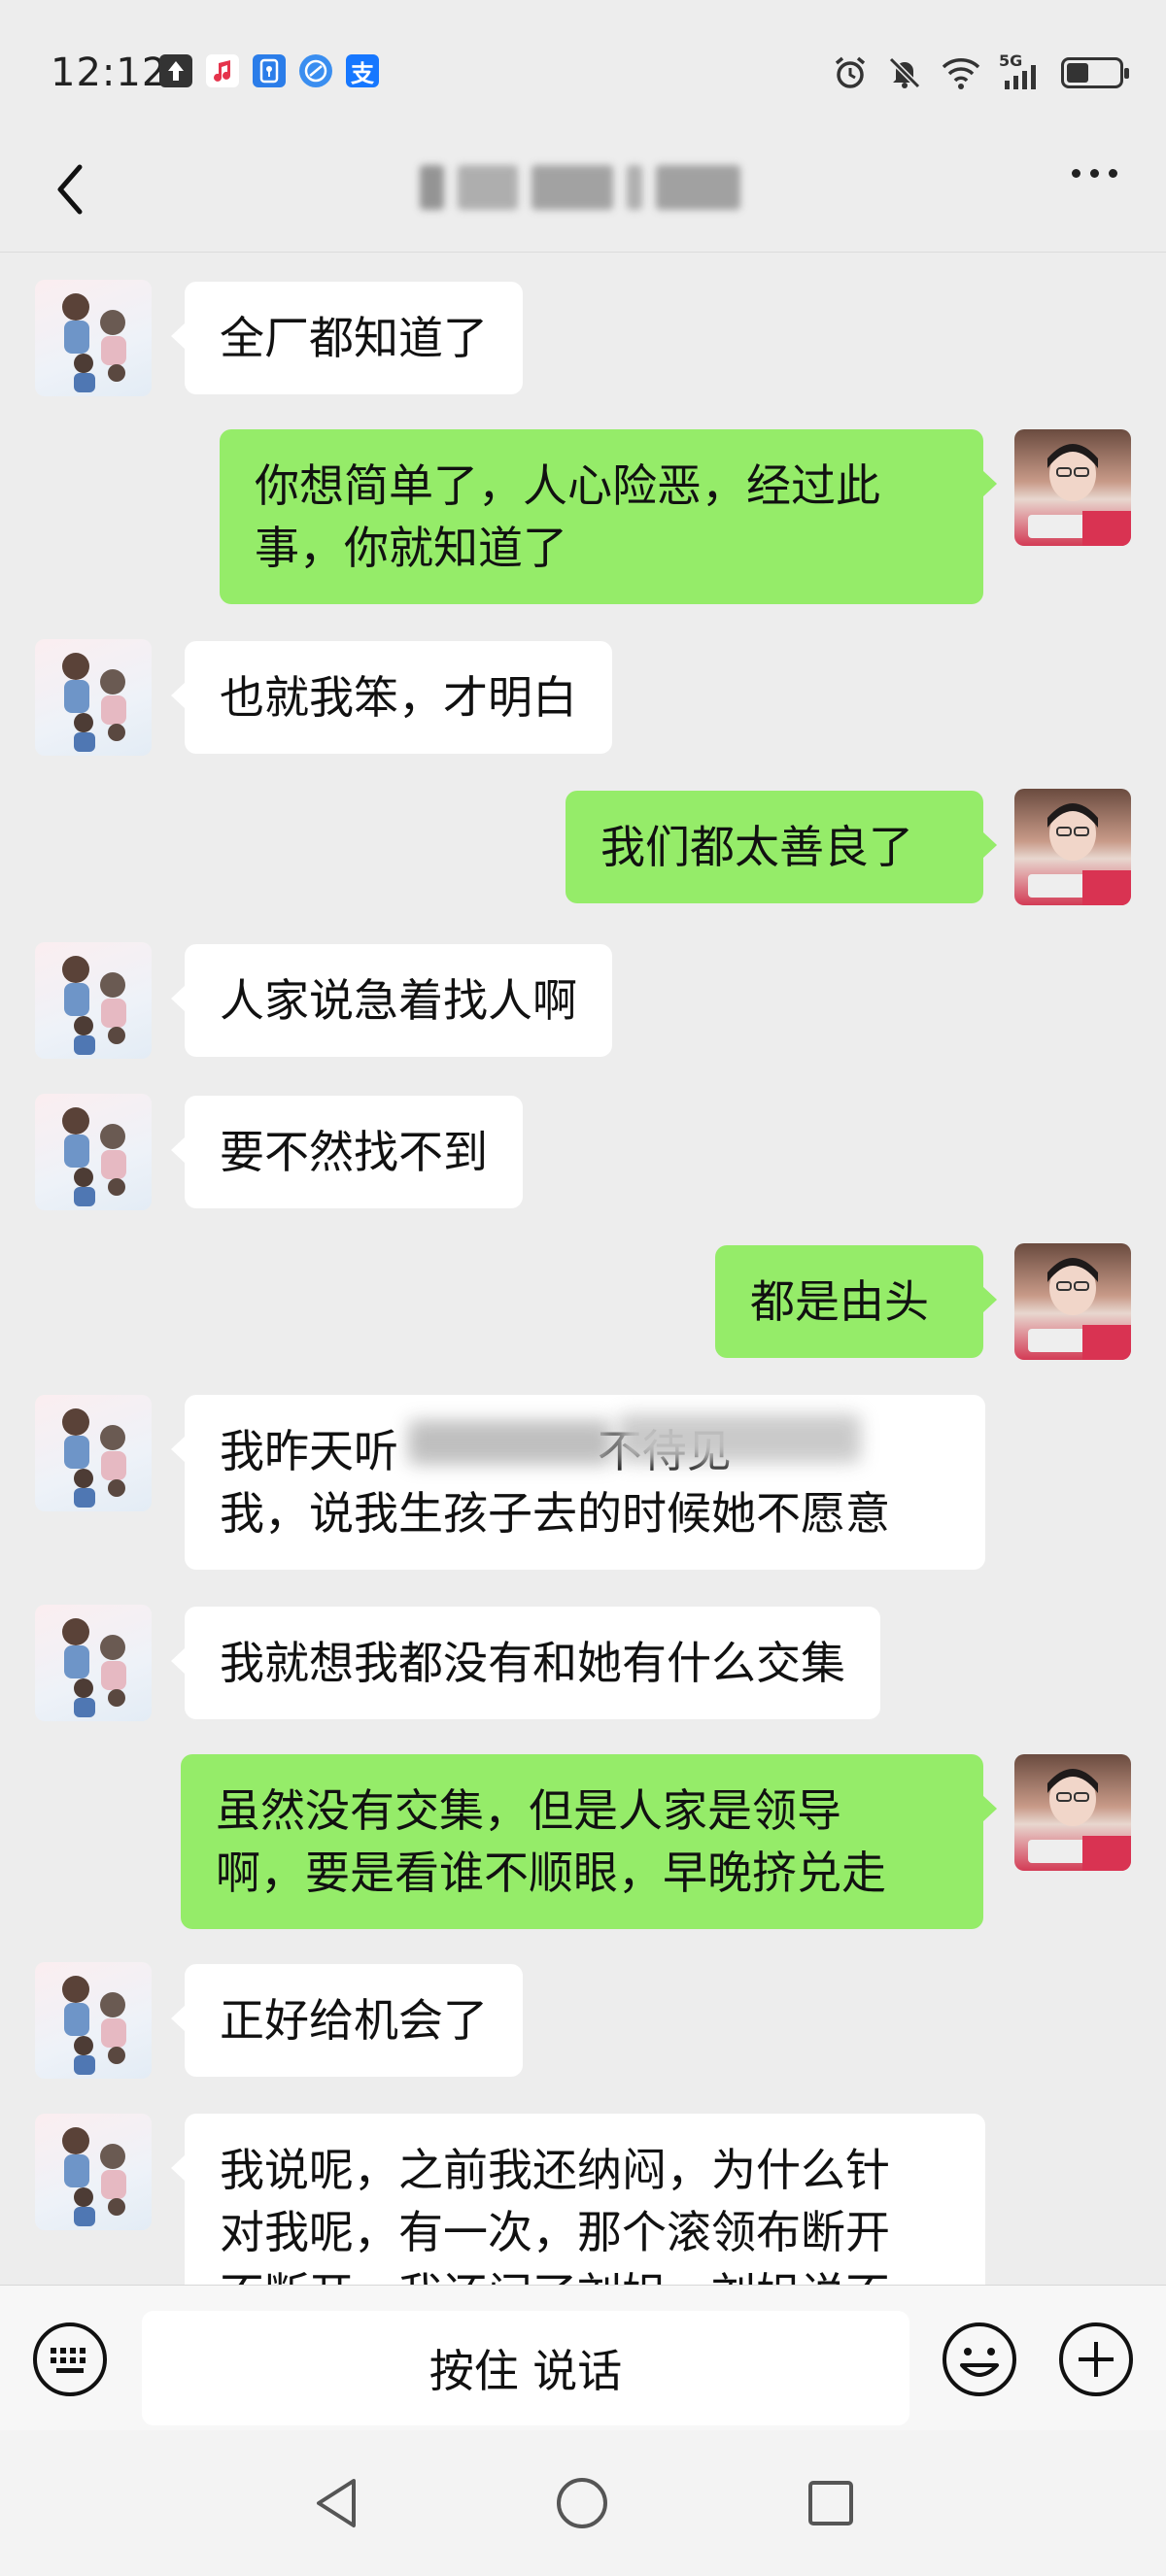 The image size is (1166, 2576). Describe the element at coordinates (391, 697) in the screenshot. I see `message-bubble-received: 也就我笨，才明白` at that location.